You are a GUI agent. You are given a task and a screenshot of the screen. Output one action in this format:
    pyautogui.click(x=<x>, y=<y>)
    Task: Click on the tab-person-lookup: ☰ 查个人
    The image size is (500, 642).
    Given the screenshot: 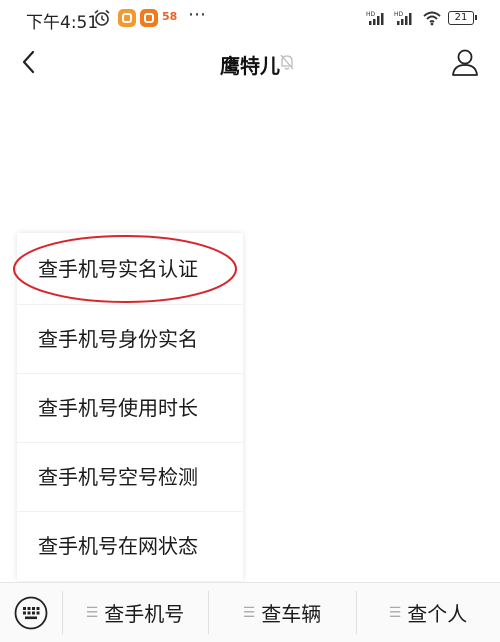 What is the action you would take?
    pyautogui.click(x=428, y=612)
    